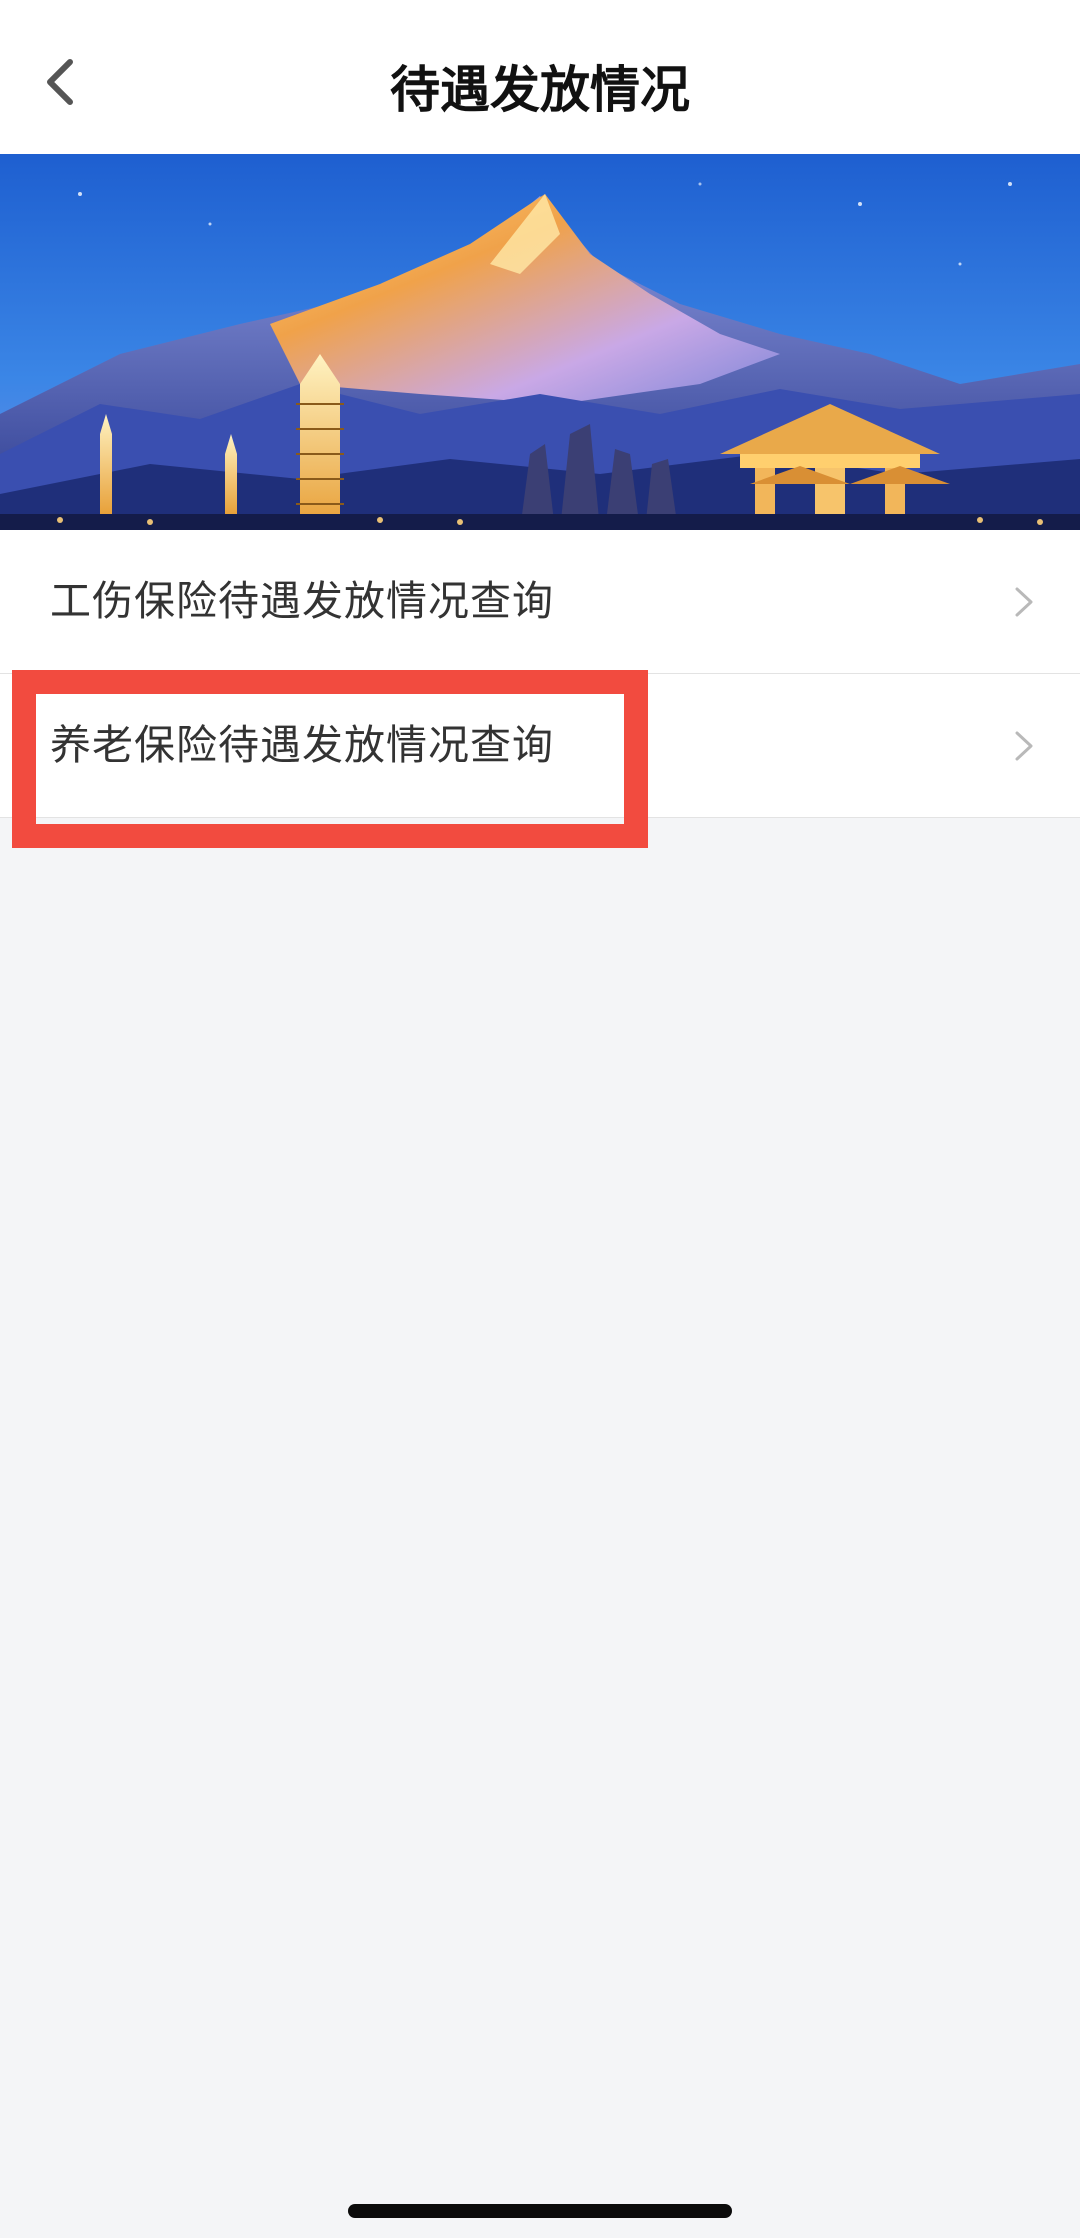 This screenshot has height=2238, width=1080. I want to click on menu-item-label: 工伤保险待遇发放情况查询, so click(302, 601).